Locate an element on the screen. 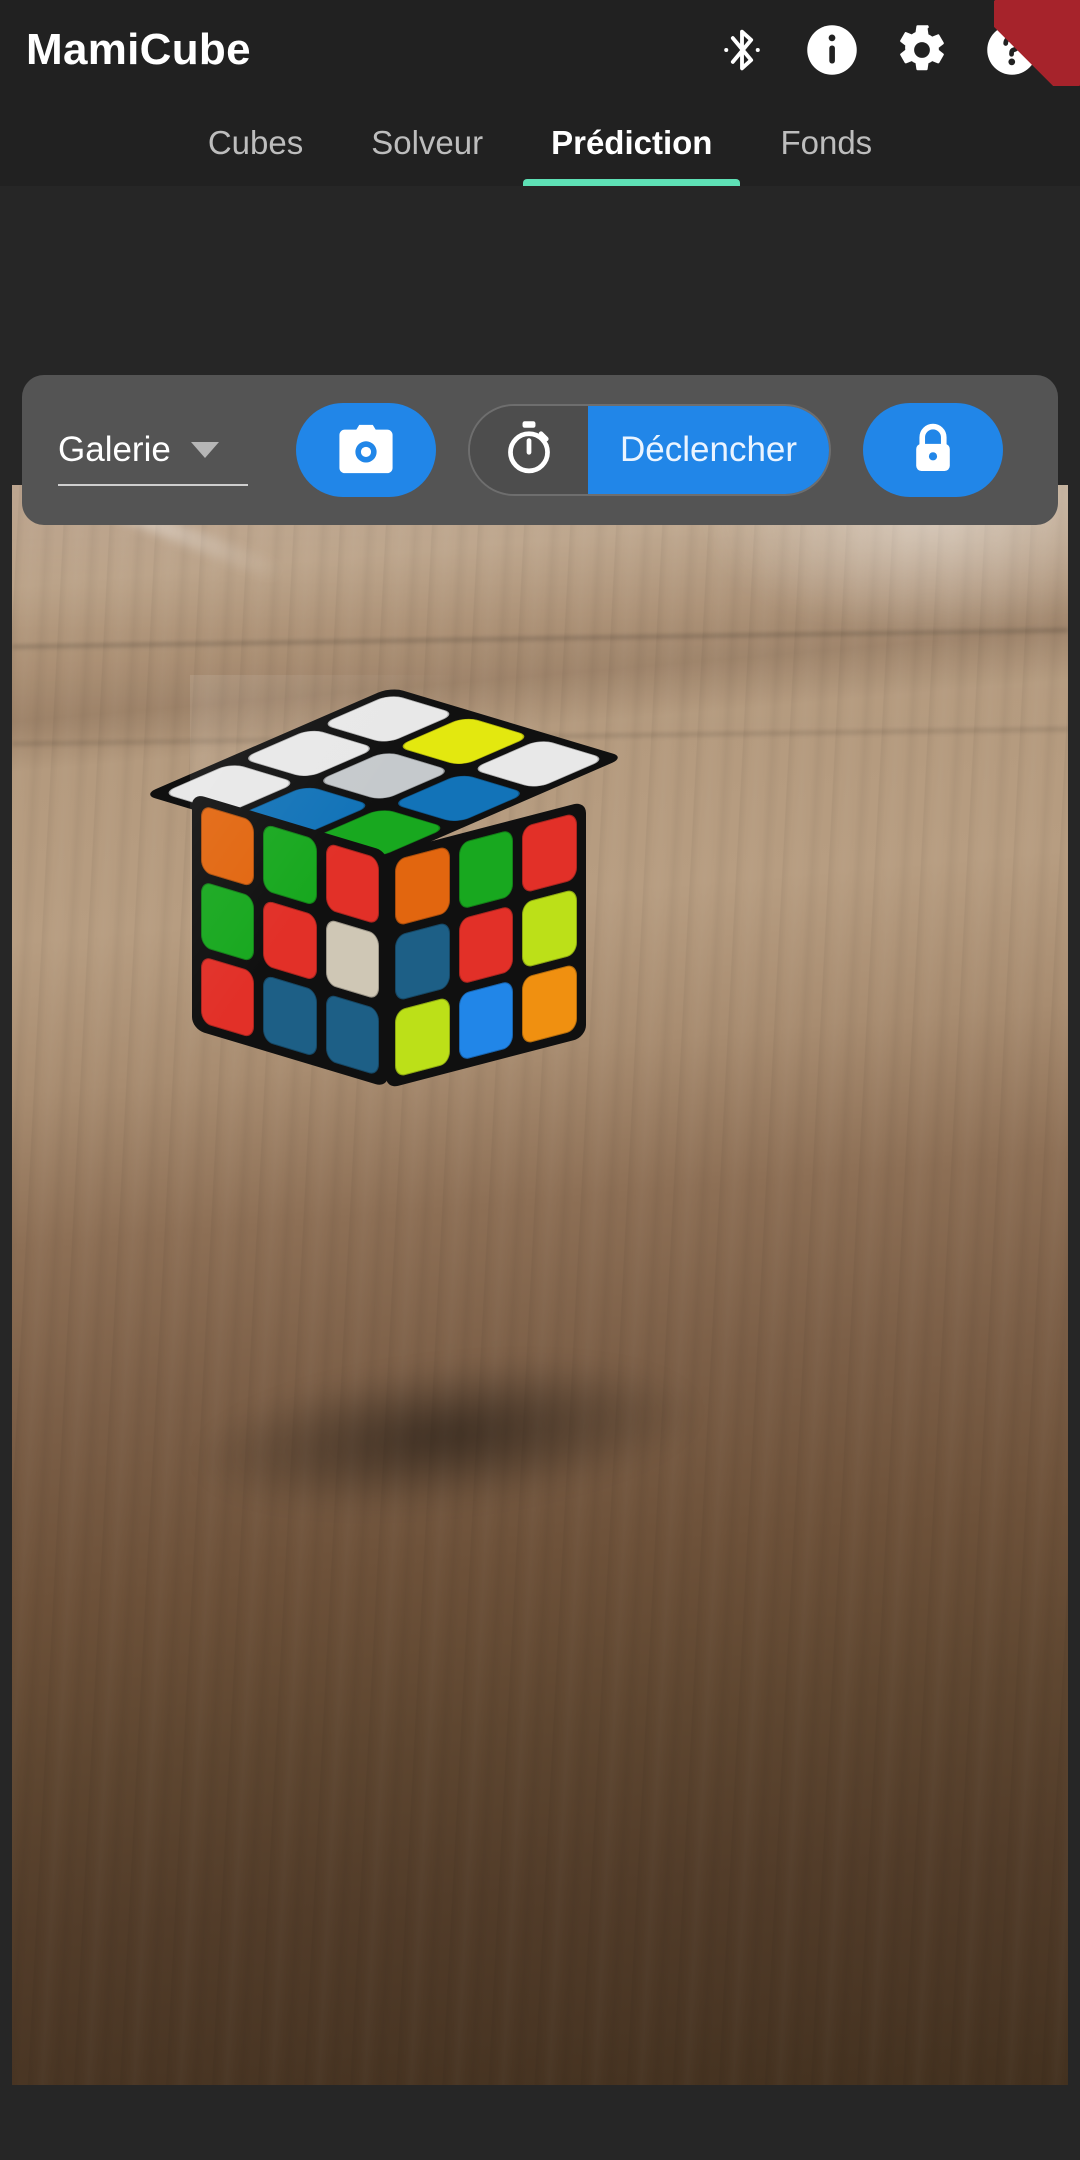  tab-fonds: Fonds is located at coordinates (826, 143).